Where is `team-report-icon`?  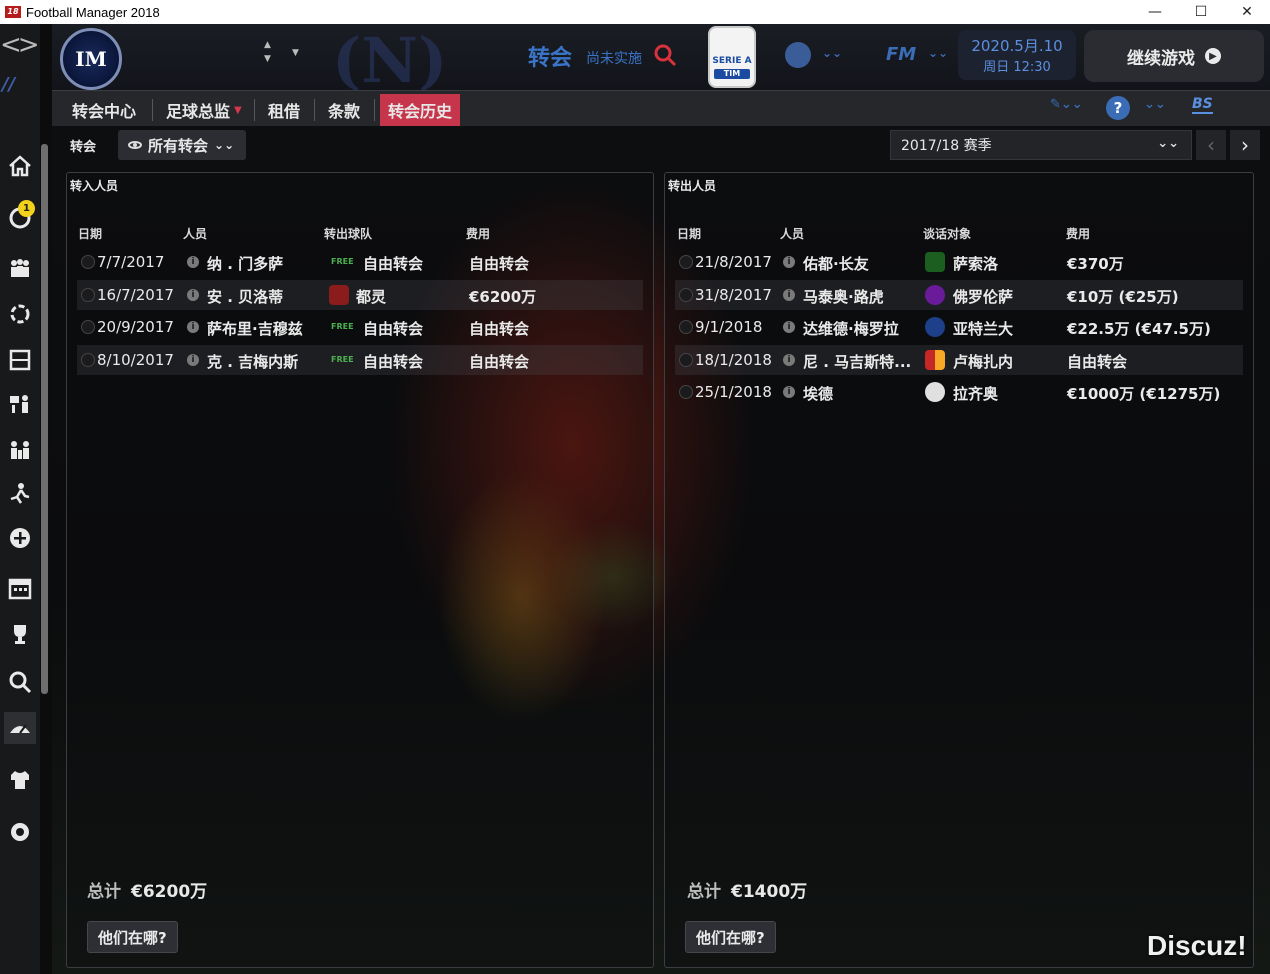
team-report-icon is located at coordinates (20, 450).